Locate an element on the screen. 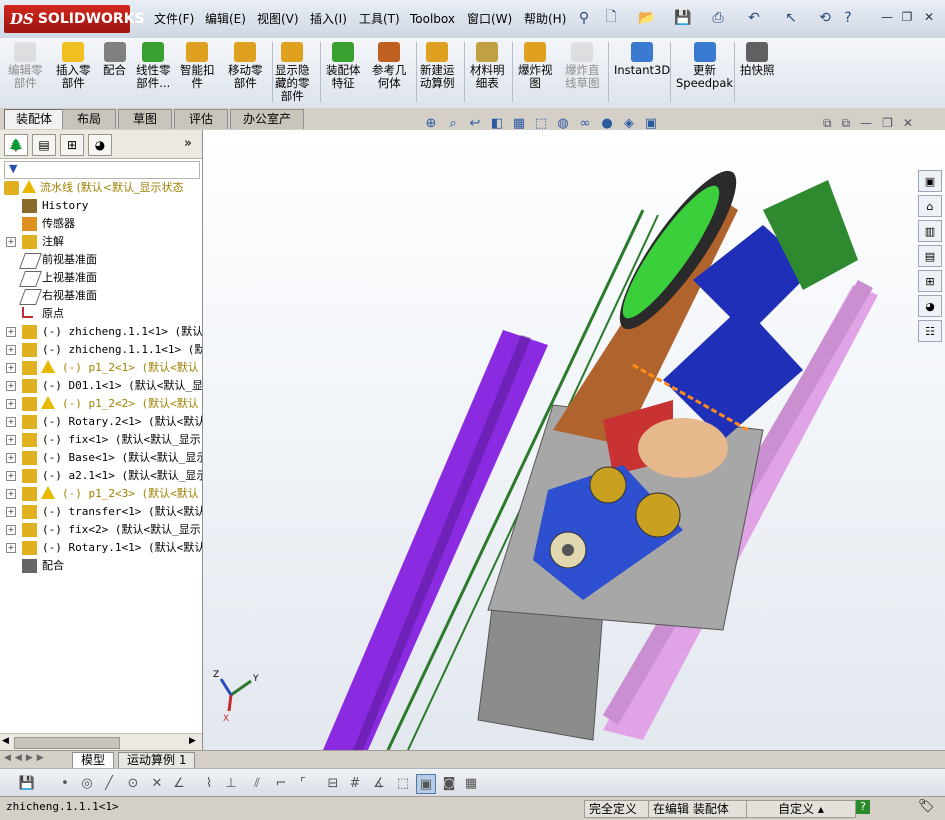 This screenshot has height=820, width=945. tree-item-plane: 前视基准面 is located at coordinates (101, 260).